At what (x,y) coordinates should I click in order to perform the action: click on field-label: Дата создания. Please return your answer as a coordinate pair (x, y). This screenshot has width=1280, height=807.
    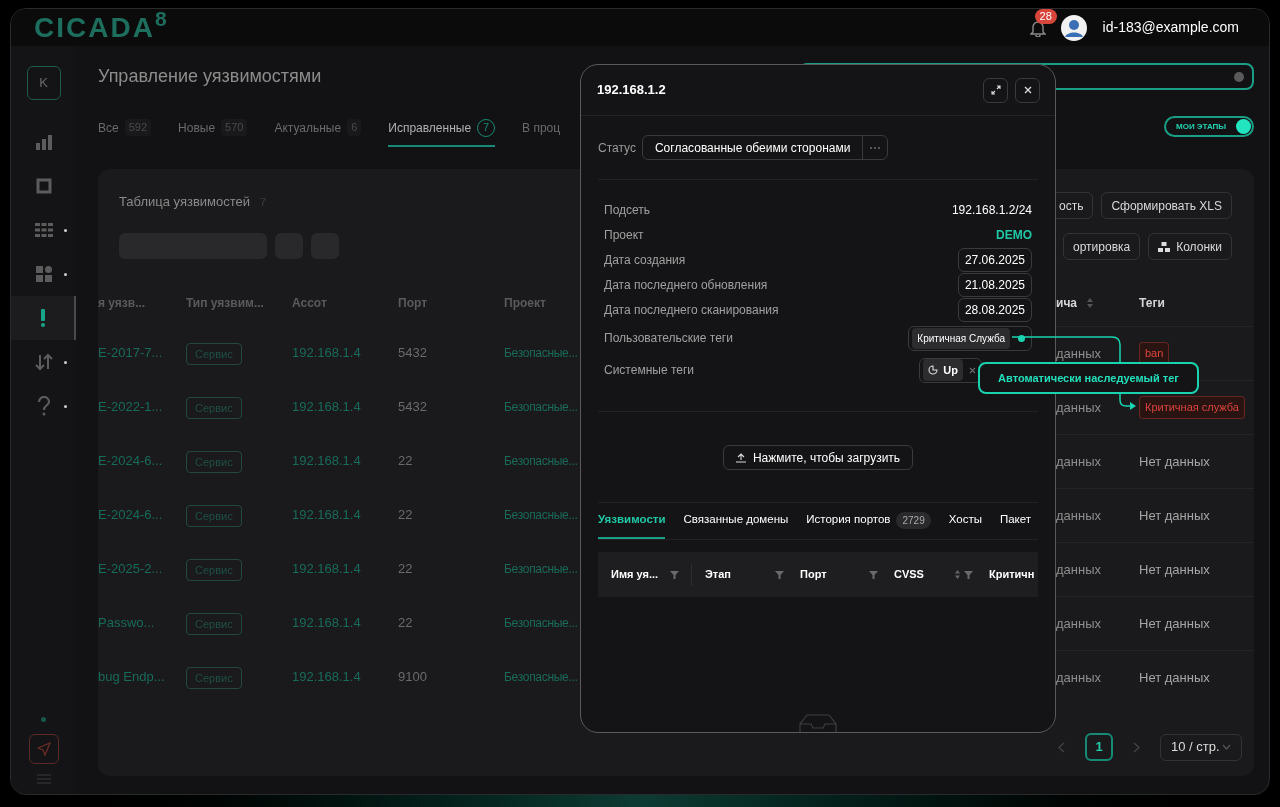
    Looking at the image, I should click on (645, 260).